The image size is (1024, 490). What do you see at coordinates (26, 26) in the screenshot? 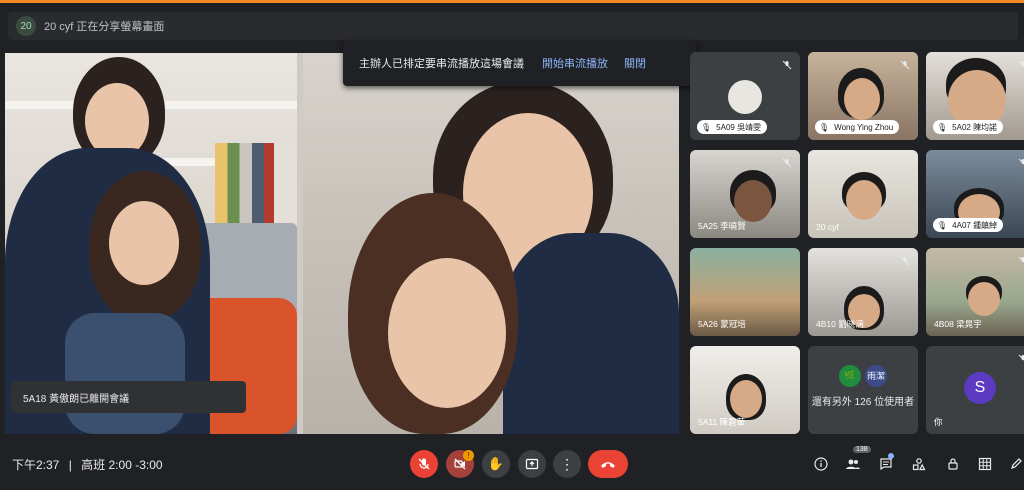
I see `presenter-avatar: 20` at bounding box center [26, 26].